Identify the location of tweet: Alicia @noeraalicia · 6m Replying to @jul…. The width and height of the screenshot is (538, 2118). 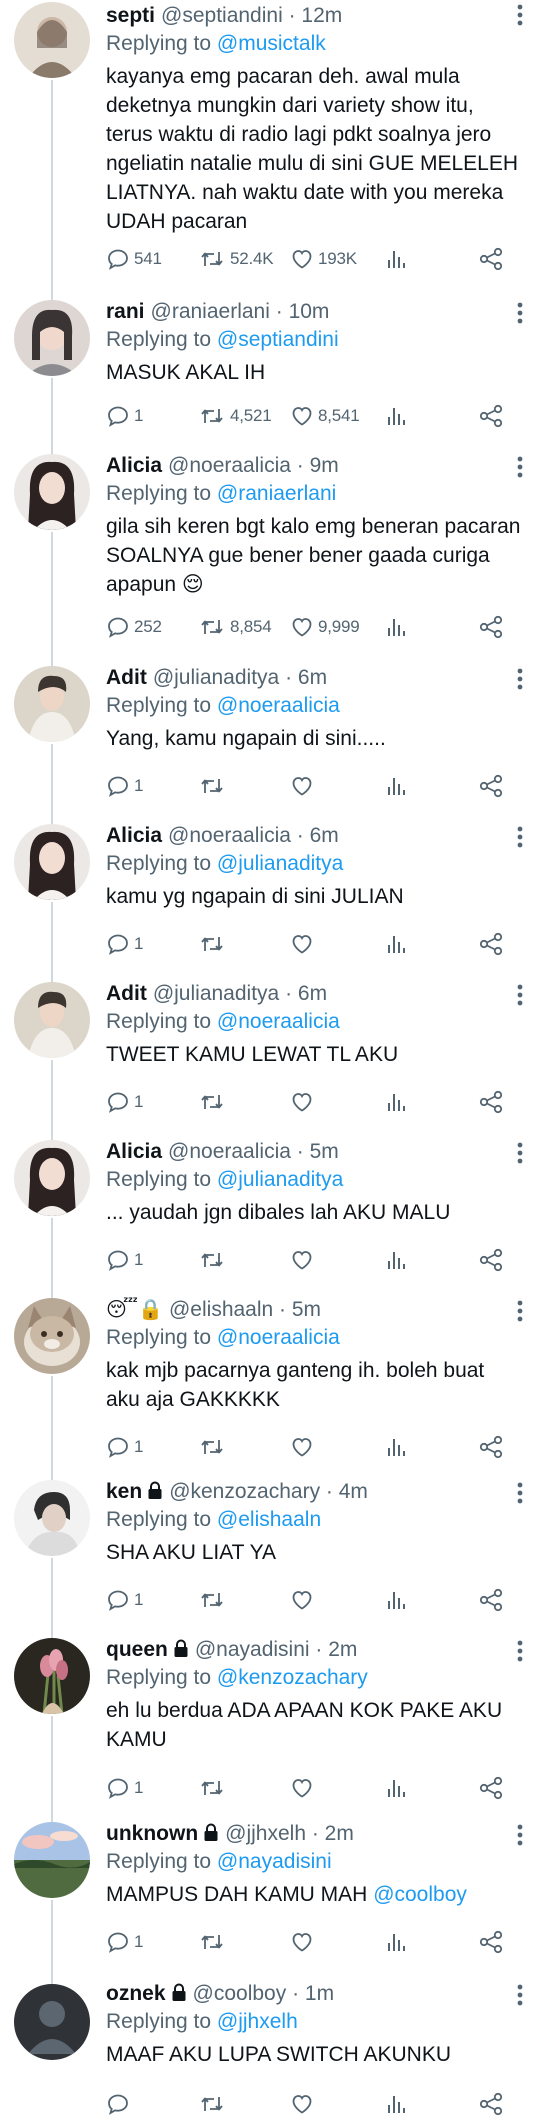
(269, 897).